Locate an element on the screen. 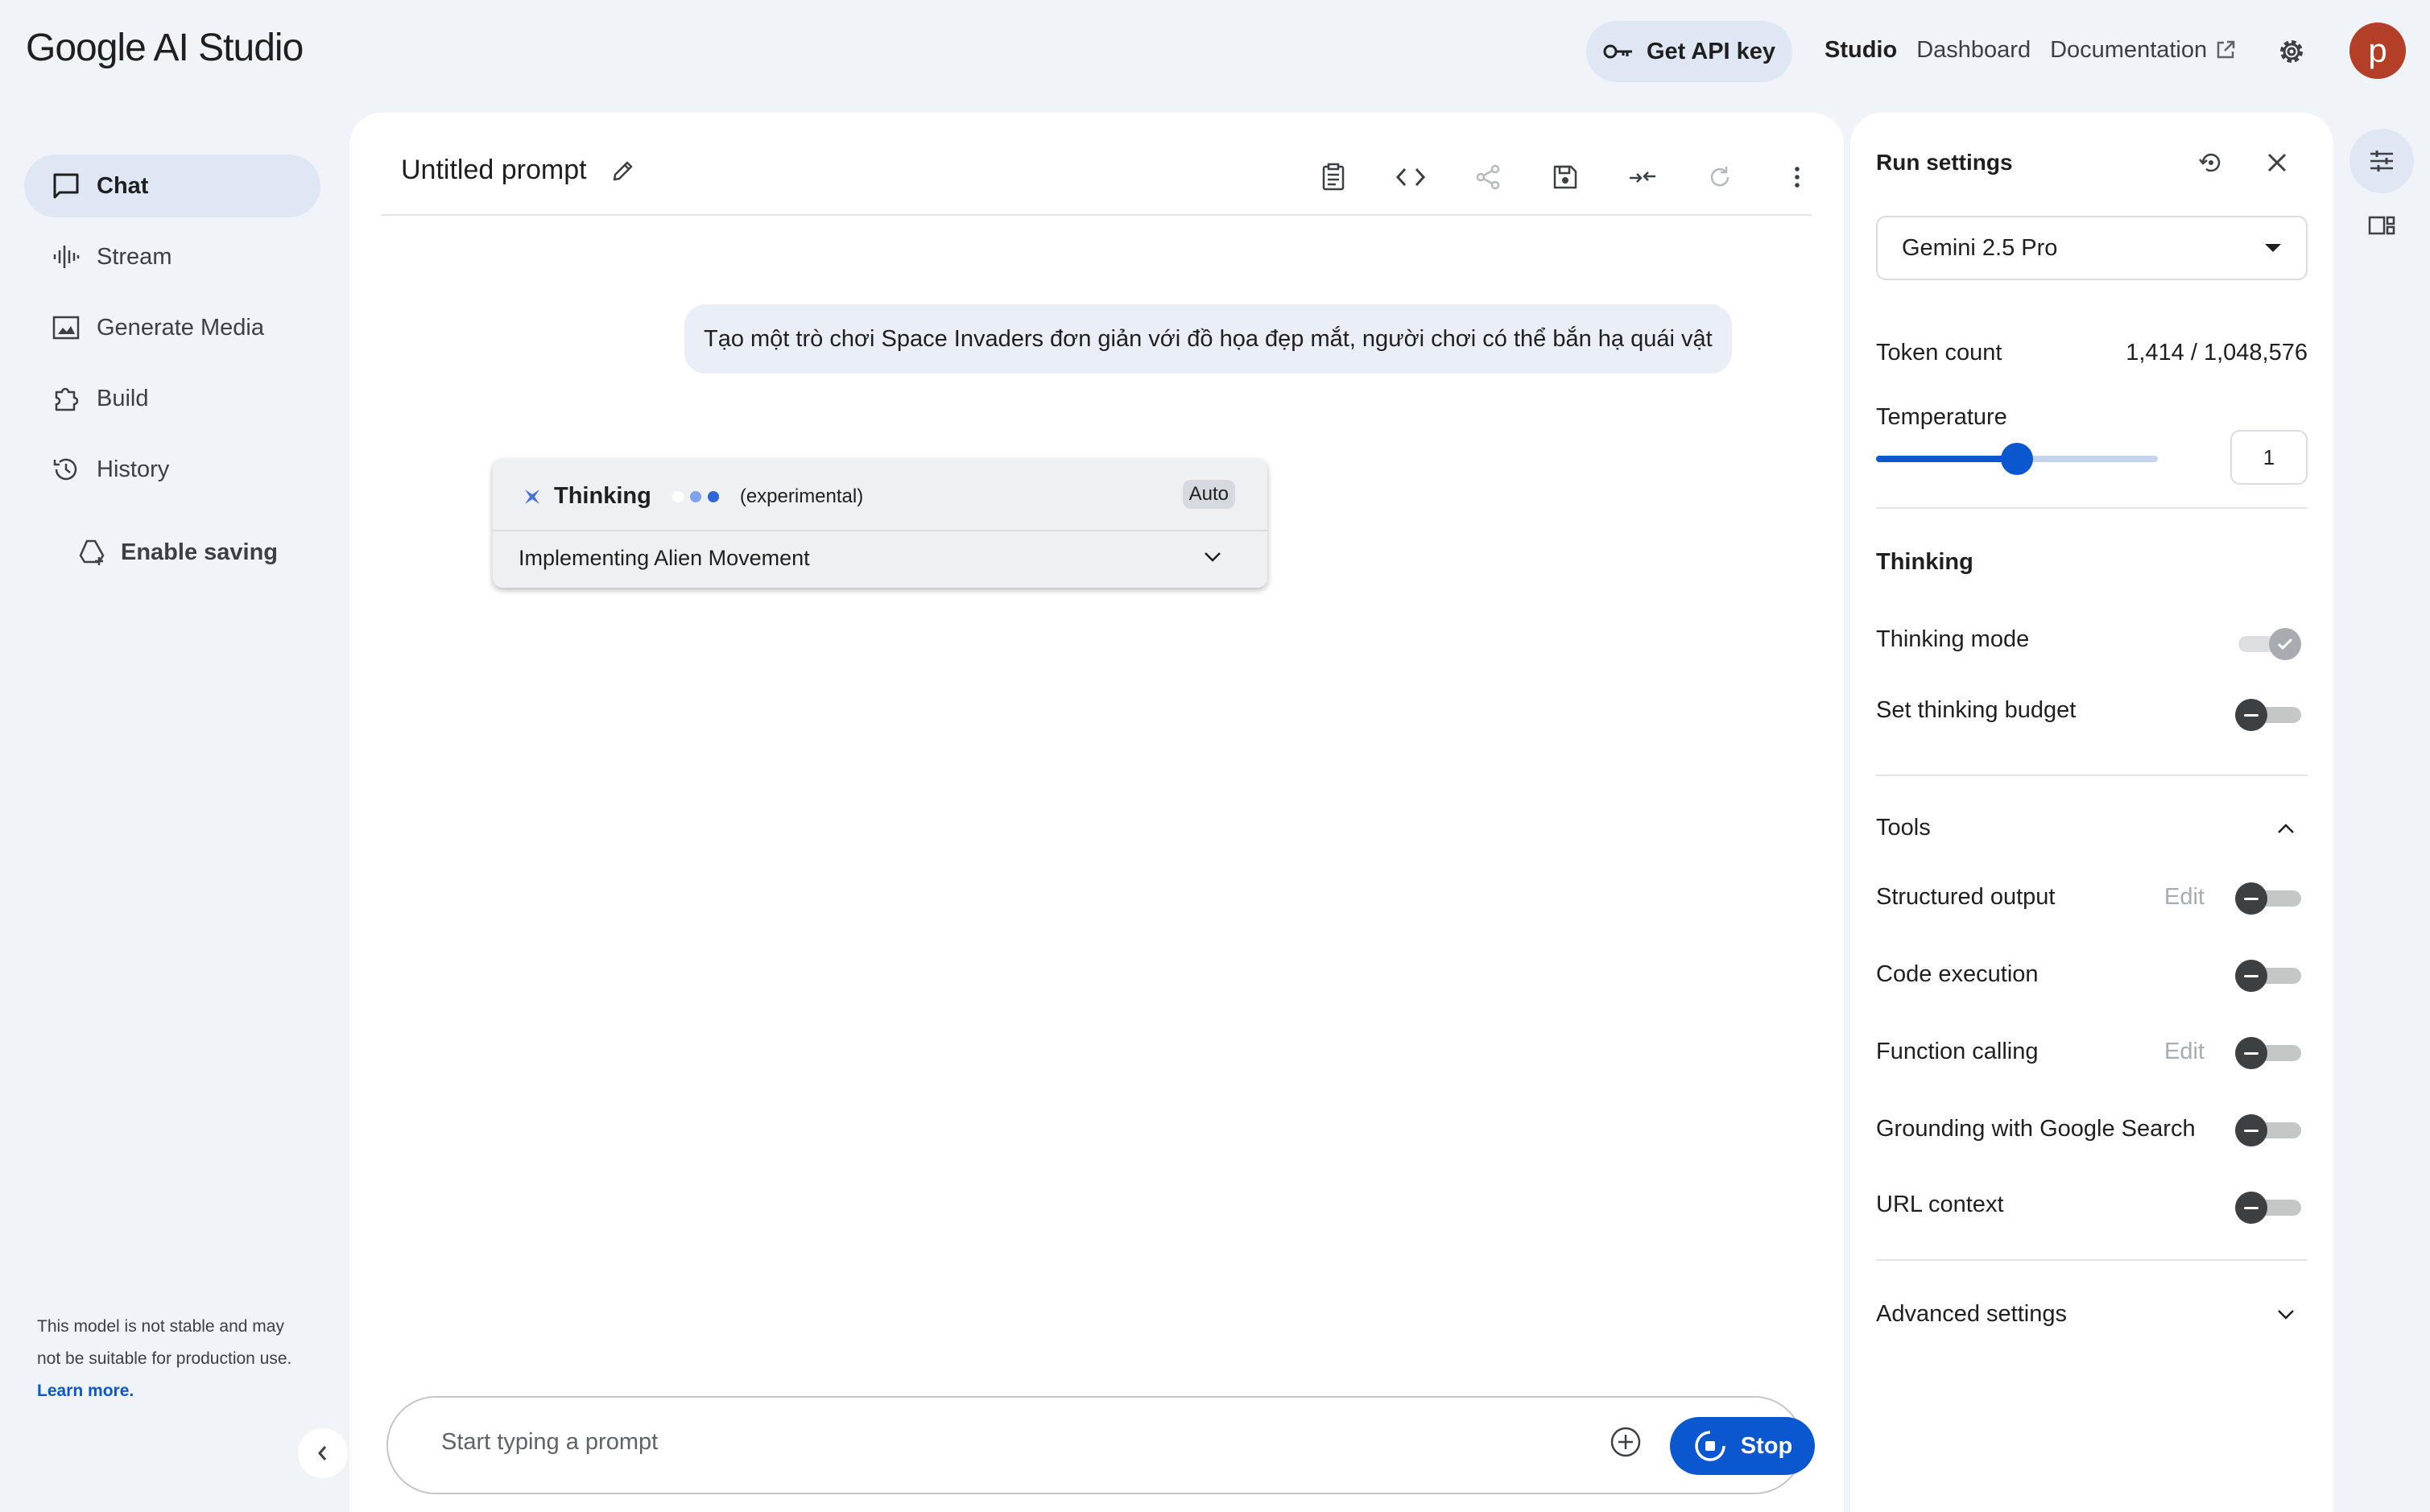 Image resolution: width=2430 pixels, height=1512 pixels. url-context-toggle is located at coordinates (2268, 1208).